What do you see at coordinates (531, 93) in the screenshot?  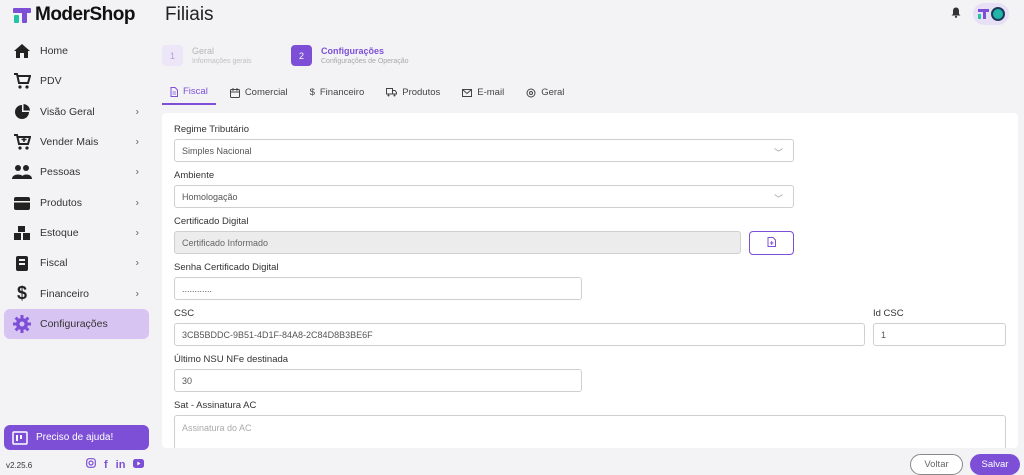 I see `settings-icon` at bounding box center [531, 93].